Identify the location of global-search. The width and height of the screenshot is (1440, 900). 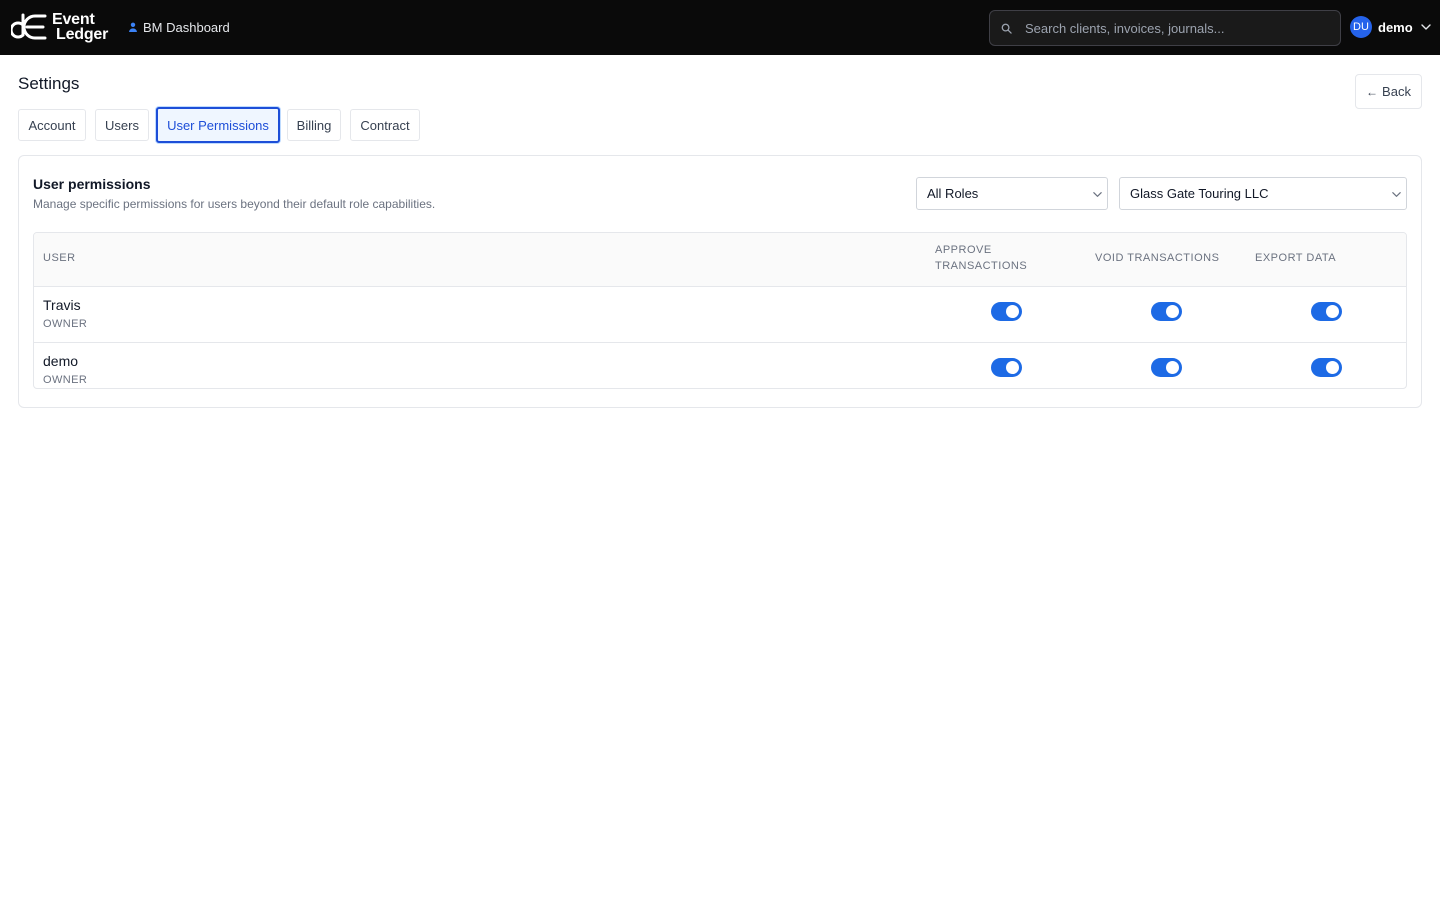
(1165, 28).